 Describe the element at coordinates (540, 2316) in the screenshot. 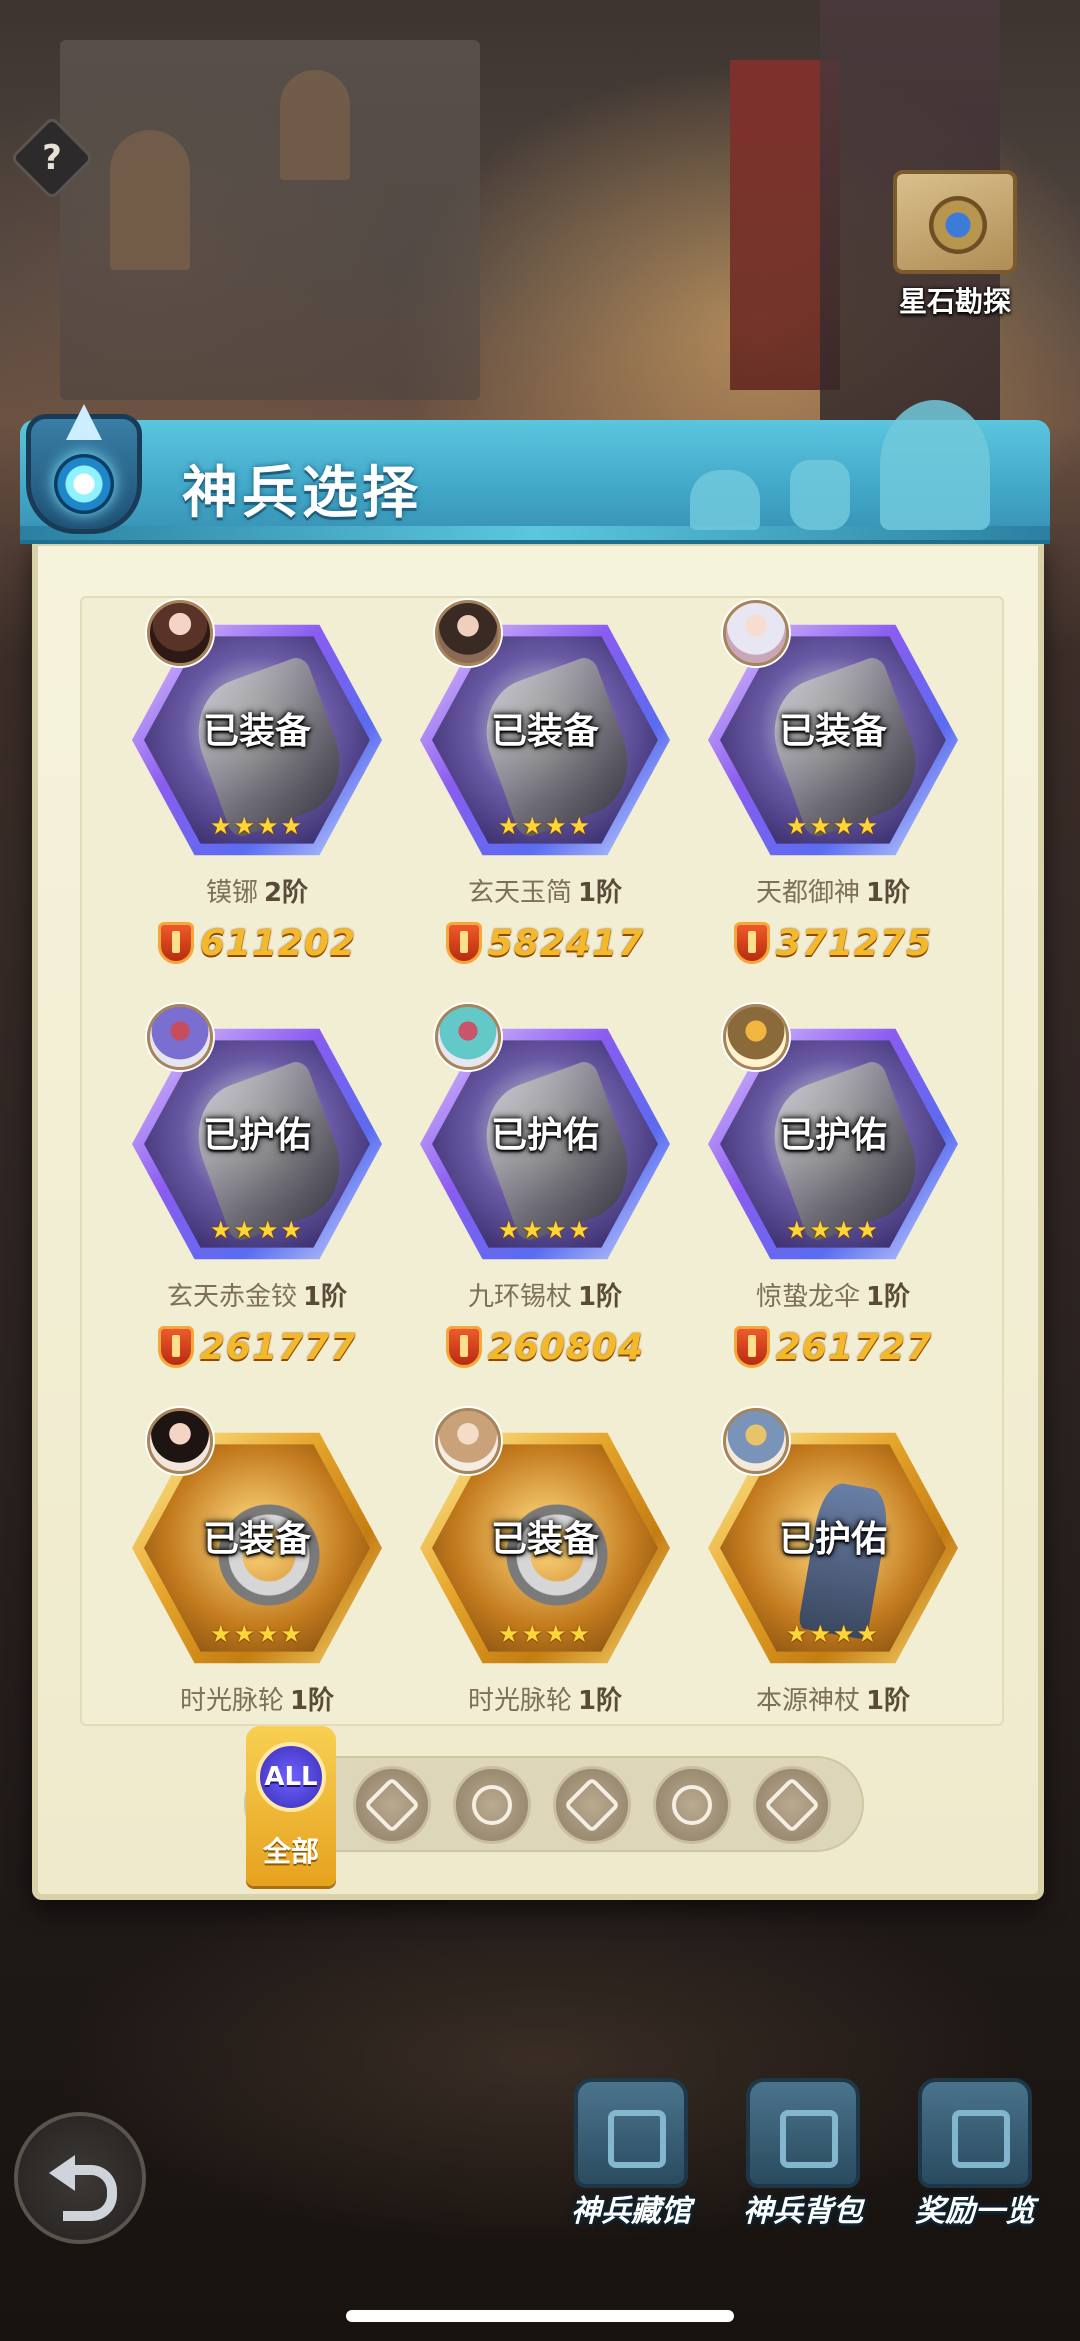

I see `home-indicator` at that location.